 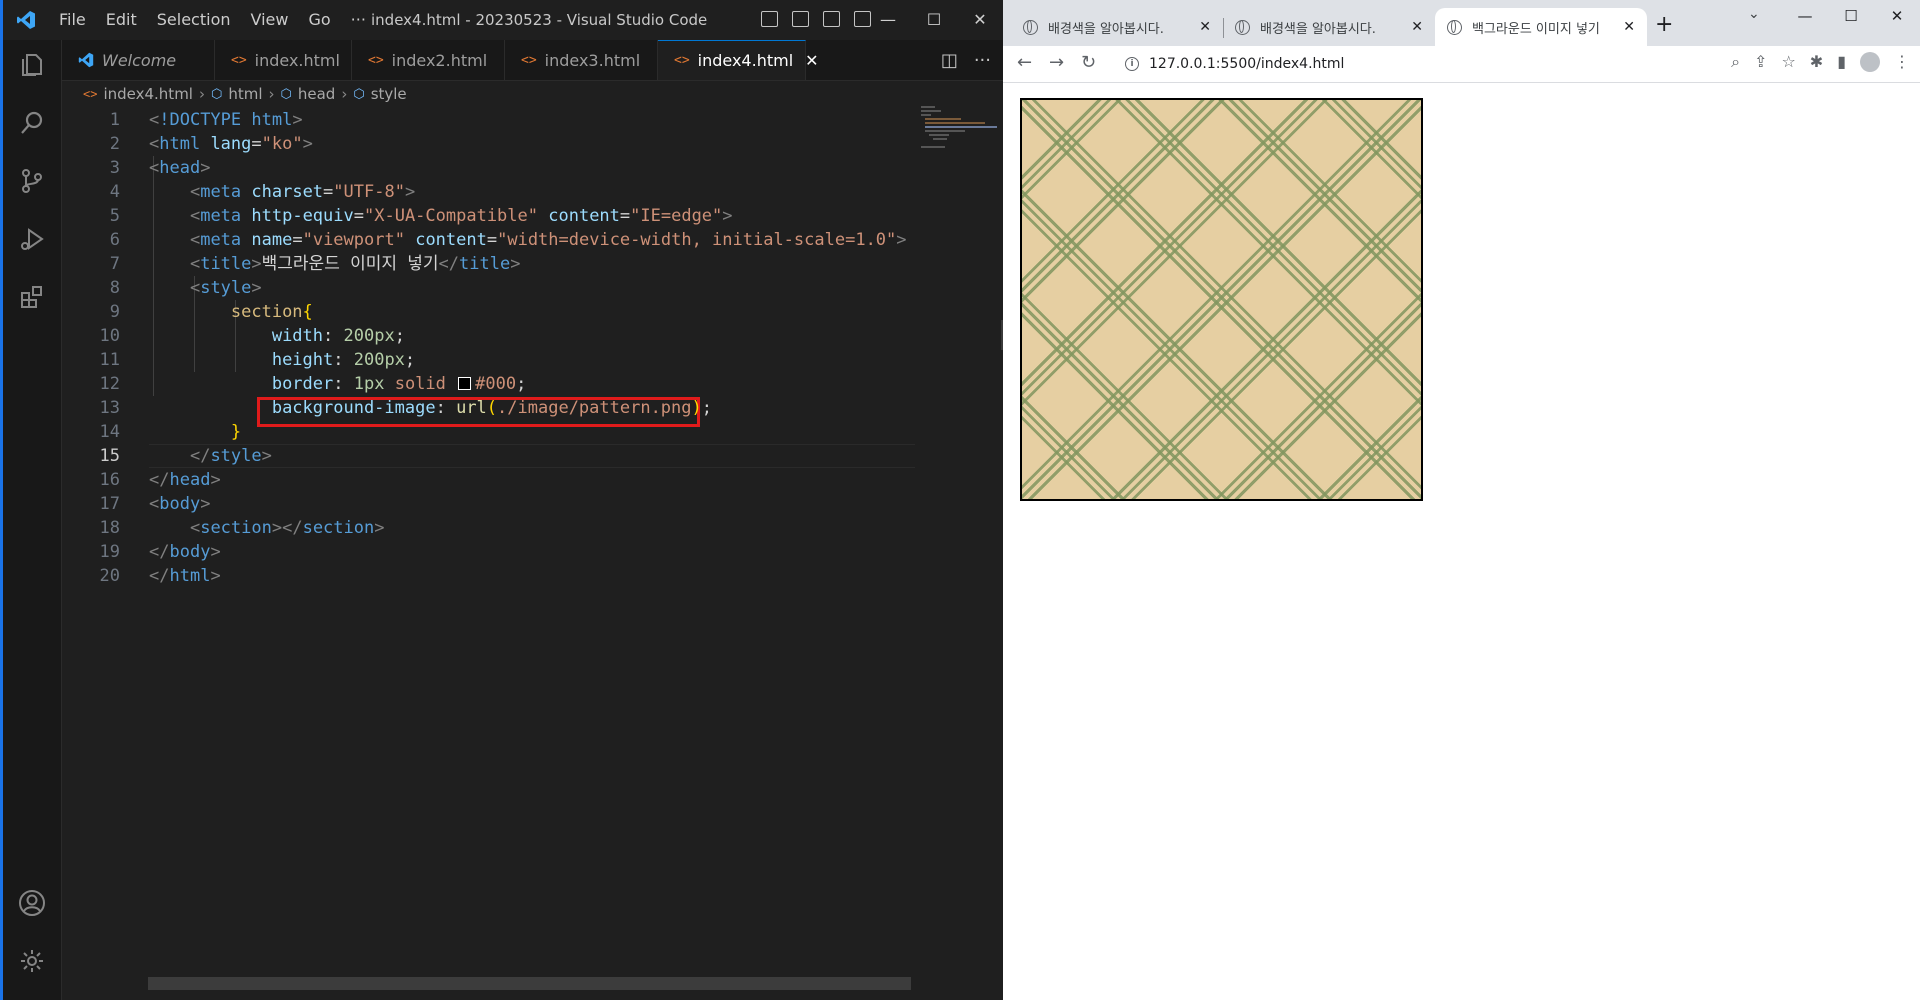 What do you see at coordinates (376, 60) in the screenshot?
I see `html-file-icon: <>` at bounding box center [376, 60].